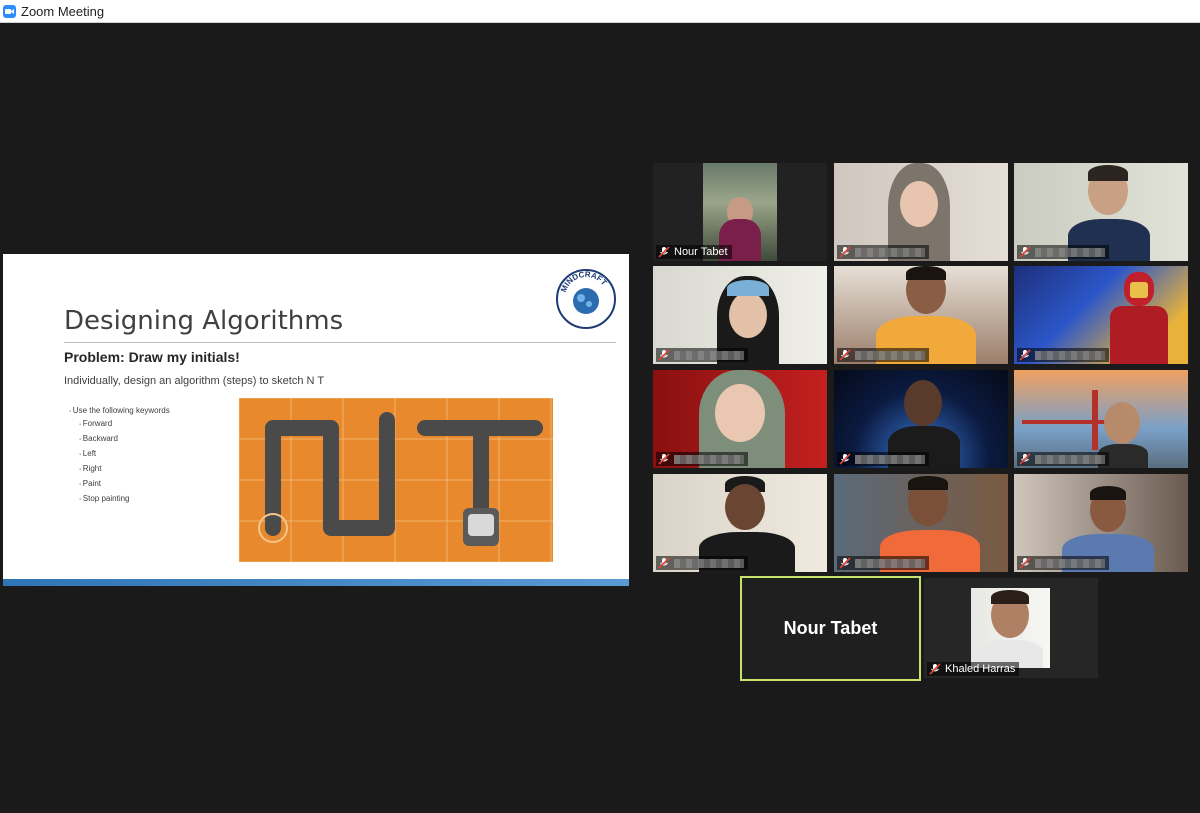  Describe the element at coordinates (204, 321) in the screenshot. I see `slide-title: Designing Algorithms` at that location.